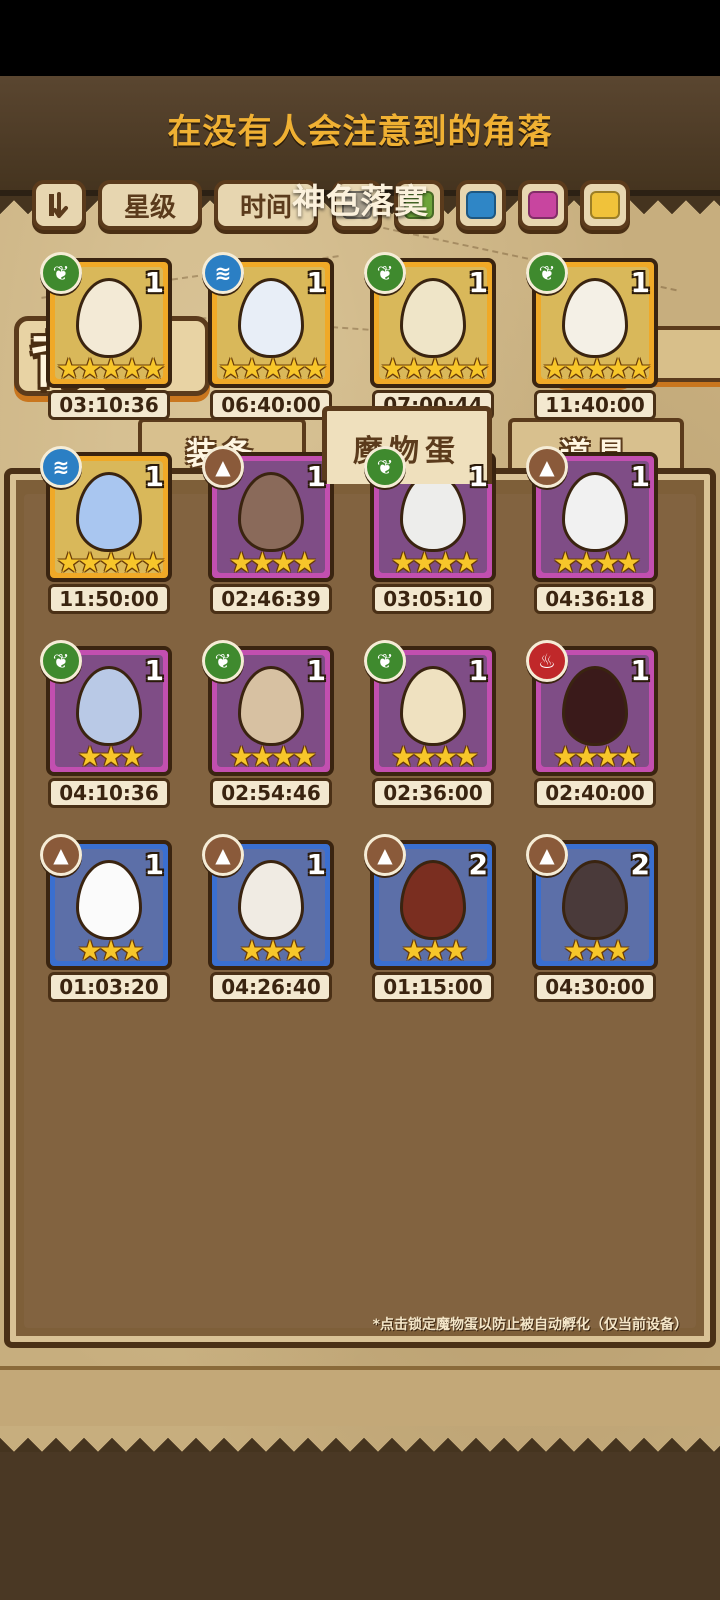 This screenshot has height=1600, width=720. Describe the element at coordinates (433, 599) in the screenshot. I see `hatch-timer: 03:05:10` at that location.